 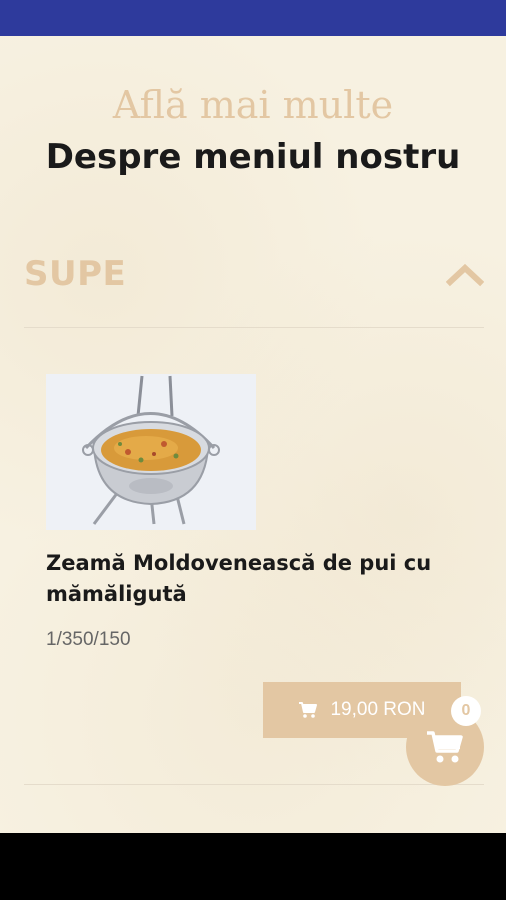 What do you see at coordinates (254, 327) in the screenshot?
I see `section-divider-top` at bounding box center [254, 327].